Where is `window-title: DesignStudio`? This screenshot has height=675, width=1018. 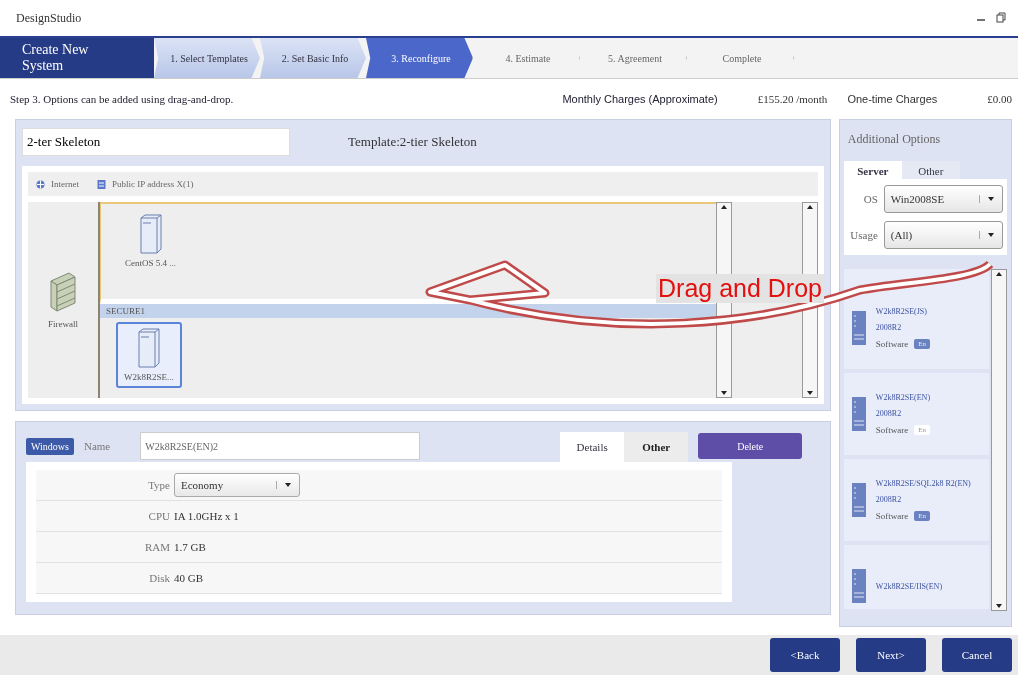
window-title: DesignStudio is located at coordinates (49, 18).